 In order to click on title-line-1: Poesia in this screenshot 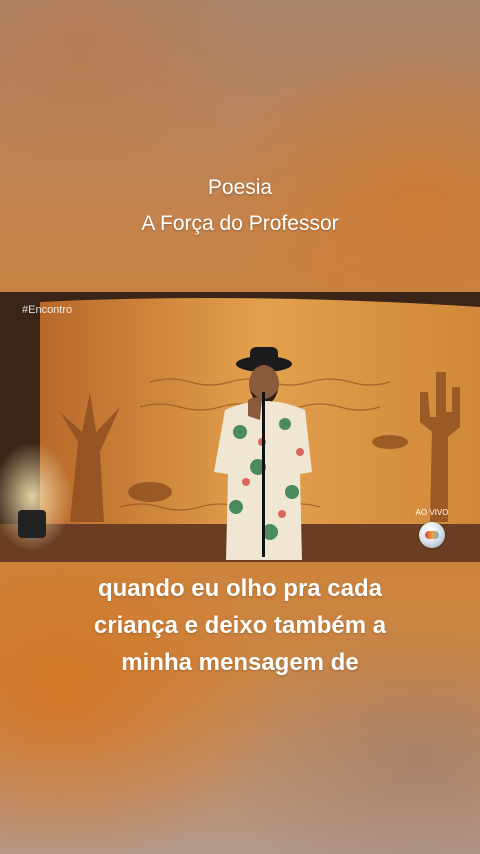, I will do `click(240, 187)`.